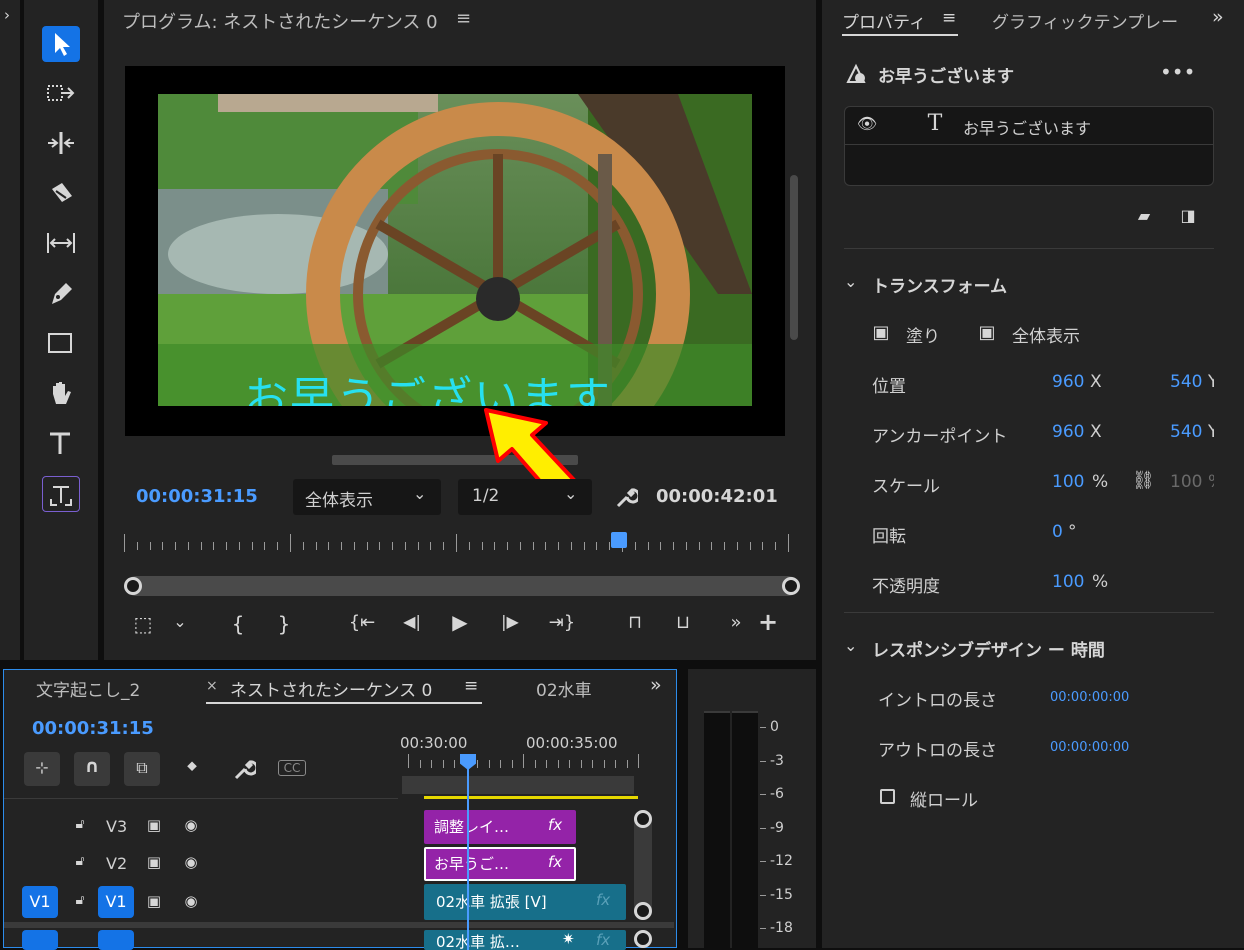 Image resolution: width=1244 pixels, height=950 pixels. What do you see at coordinates (116, 940) in the screenshot?
I see `track-target-a1` at bounding box center [116, 940].